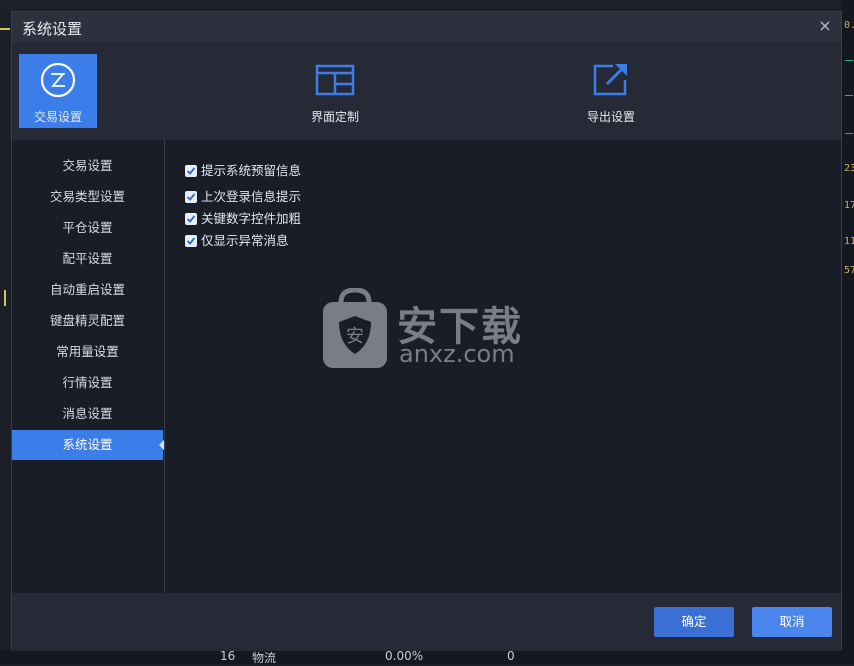 The image size is (854, 666). I want to click on tab-trade-settings: 交易设置, so click(58, 91).